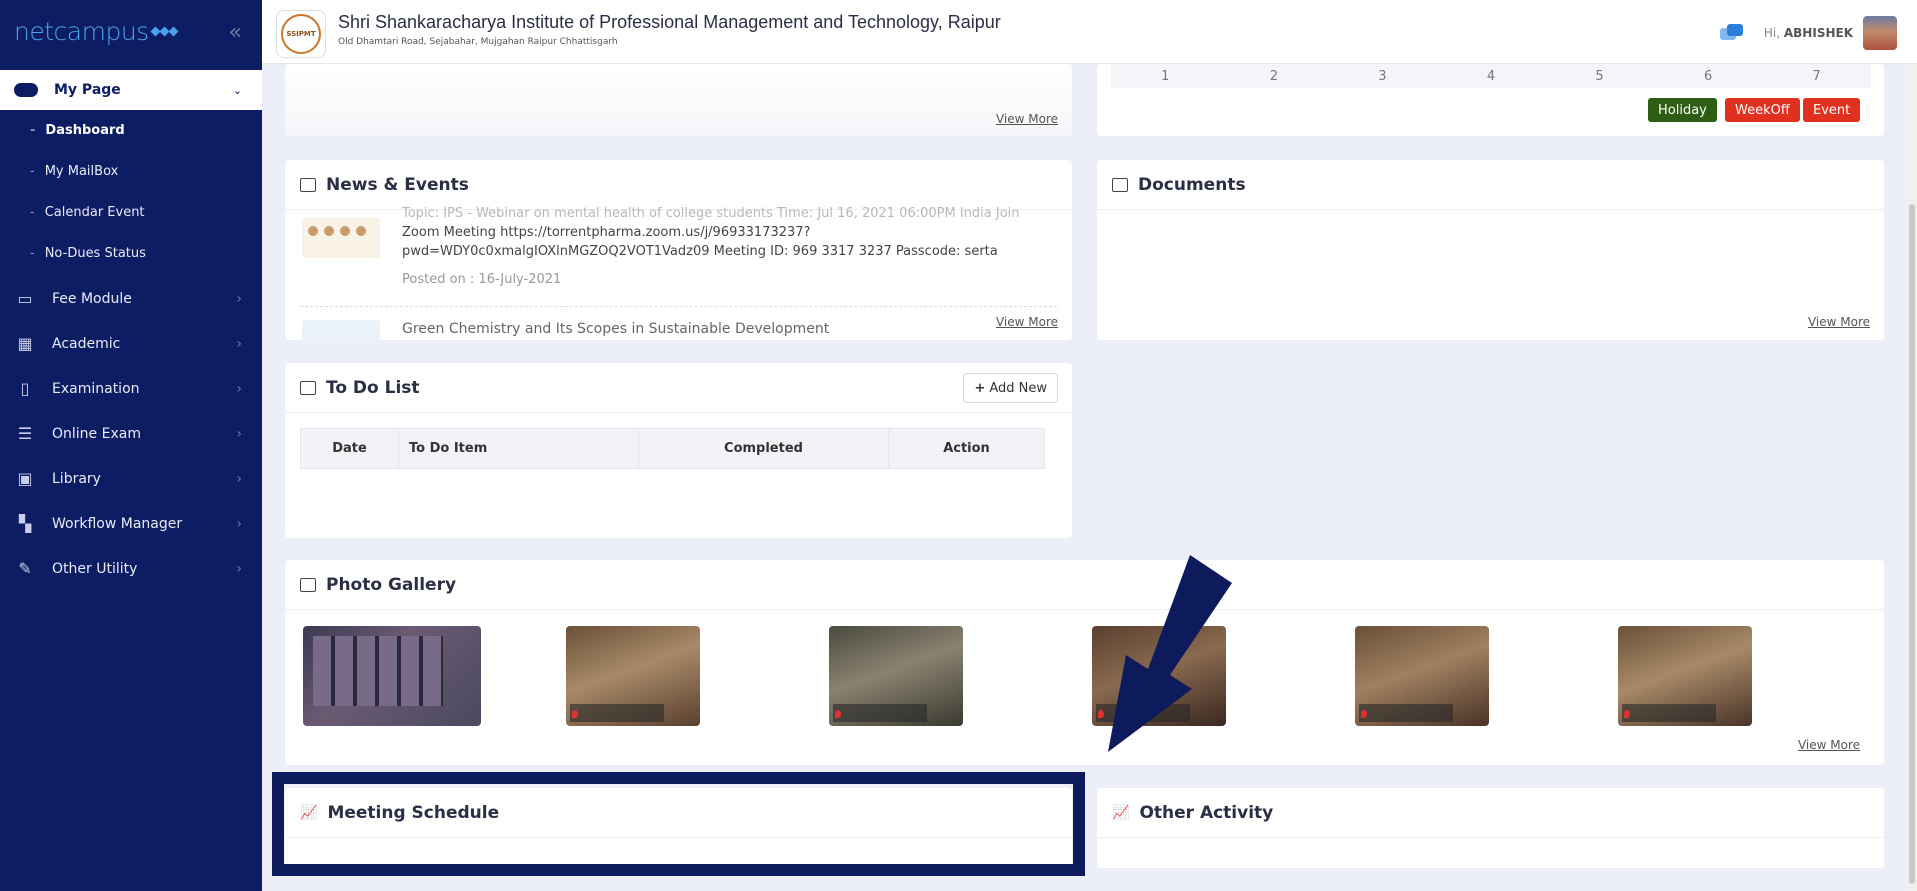  What do you see at coordinates (1762, 110) in the screenshot?
I see `legend-weekoff: WeekOff` at bounding box center [1762, 110].